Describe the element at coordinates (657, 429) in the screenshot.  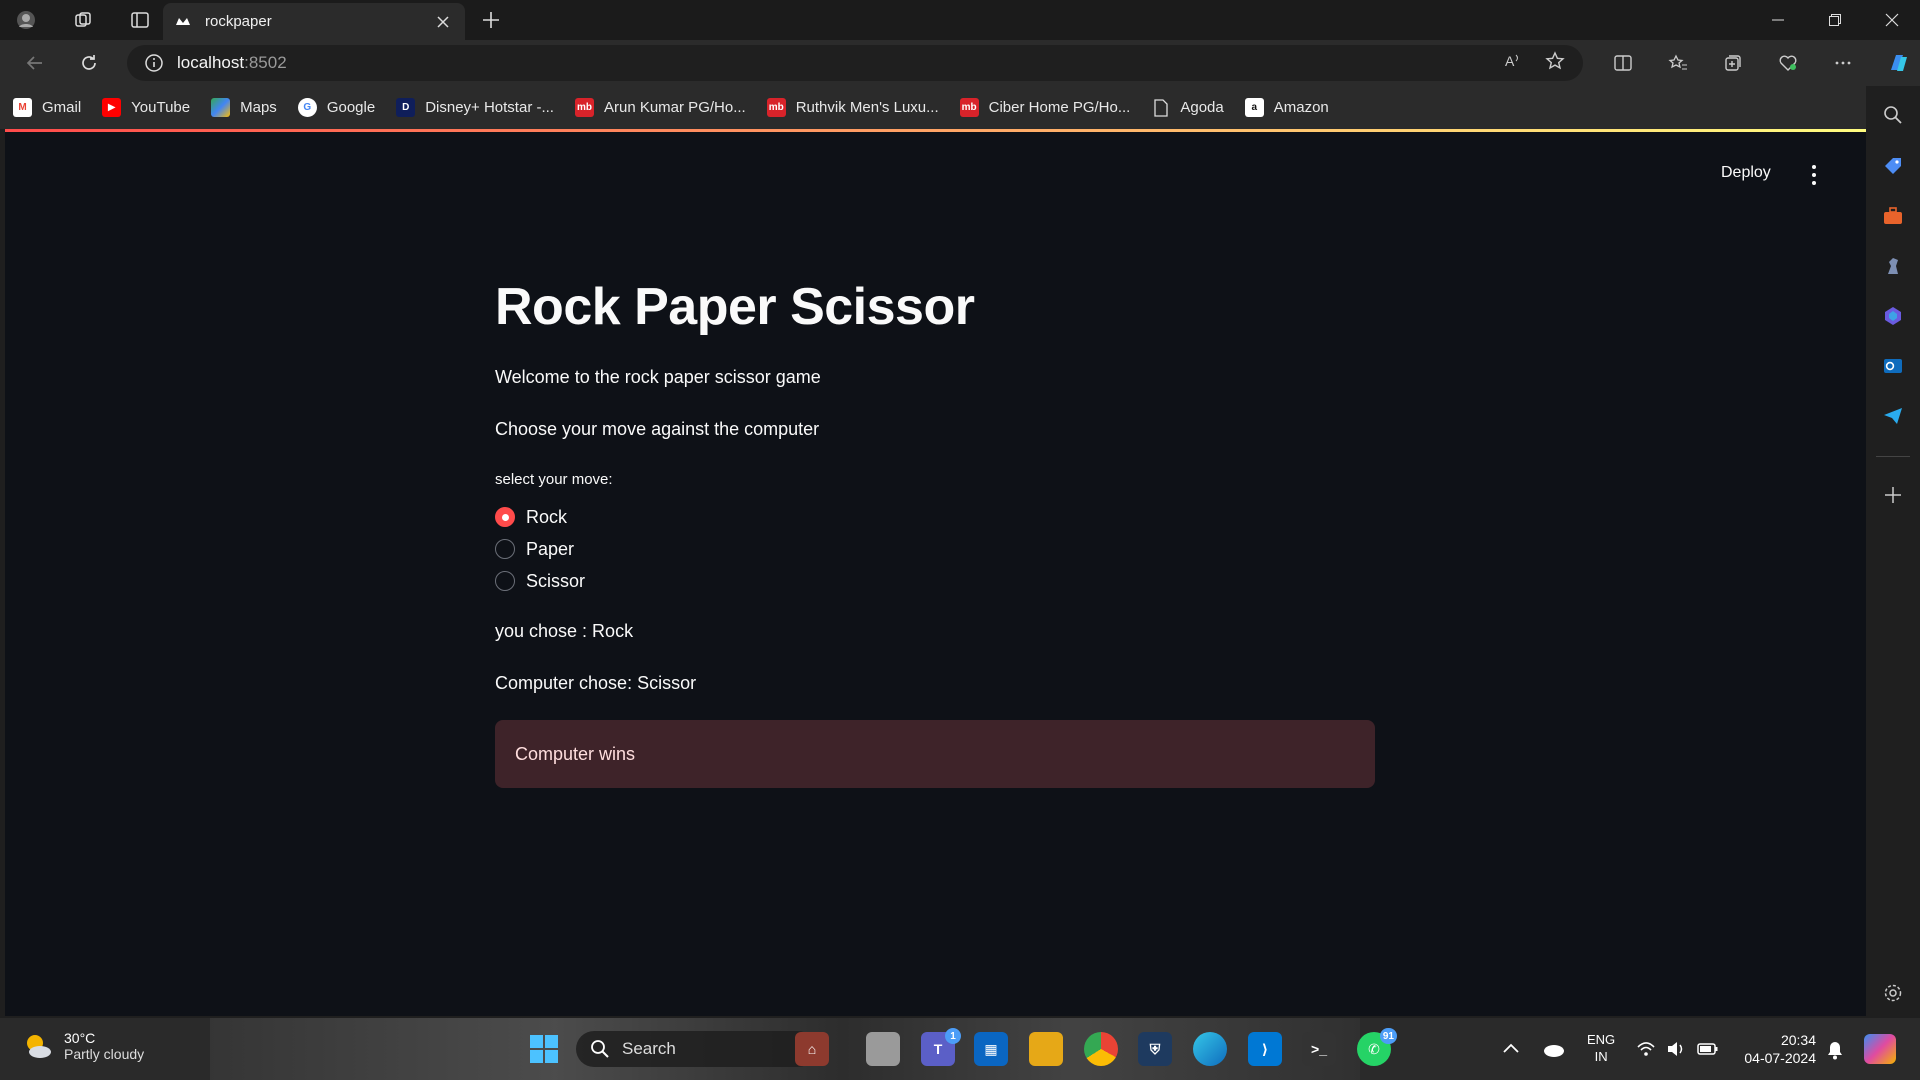
I see `instruction-text: Choose your move against the computer` at that location.